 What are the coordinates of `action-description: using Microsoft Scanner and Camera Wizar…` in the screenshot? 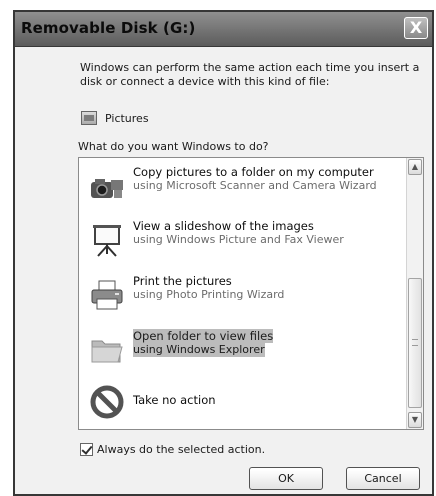 It's located at (255, 185).